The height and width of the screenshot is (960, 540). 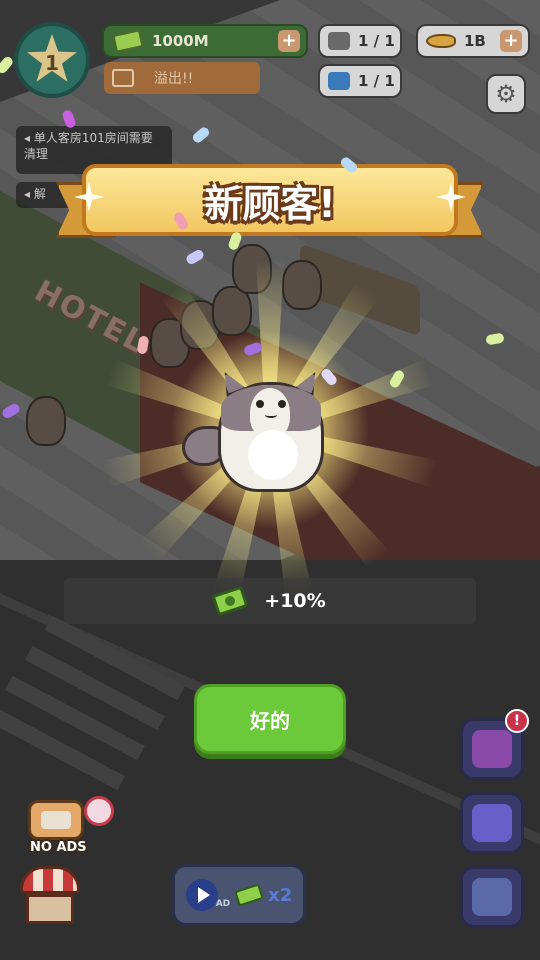 What do you see at coordinates (339, 81) in the screenshot?
I see `ink-icon` at bounding box center [339, 81].